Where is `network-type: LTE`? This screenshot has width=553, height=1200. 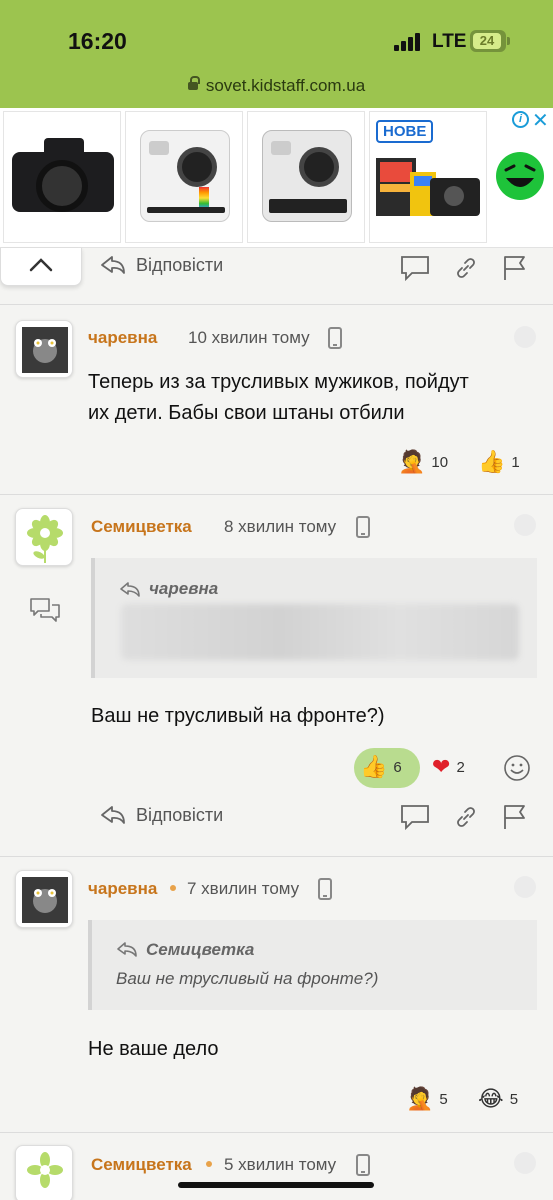 network-type: LTE is located at coordinates (449, 41).